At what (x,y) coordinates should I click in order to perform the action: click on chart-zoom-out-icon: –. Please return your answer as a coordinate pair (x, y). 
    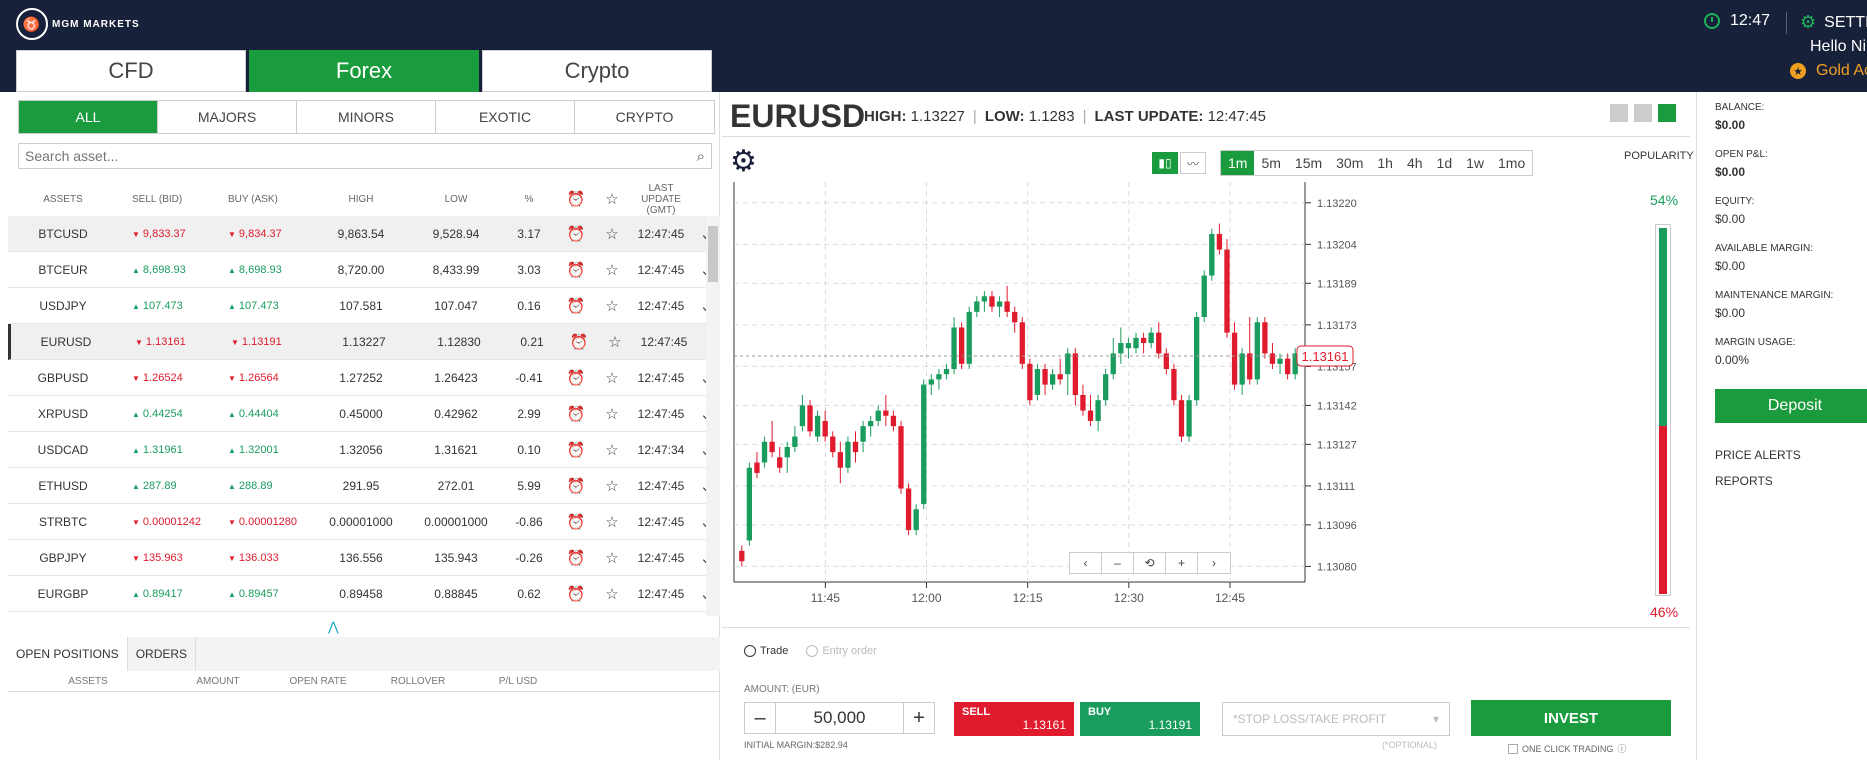
    Looking at the image, I should click on (1118, 563).